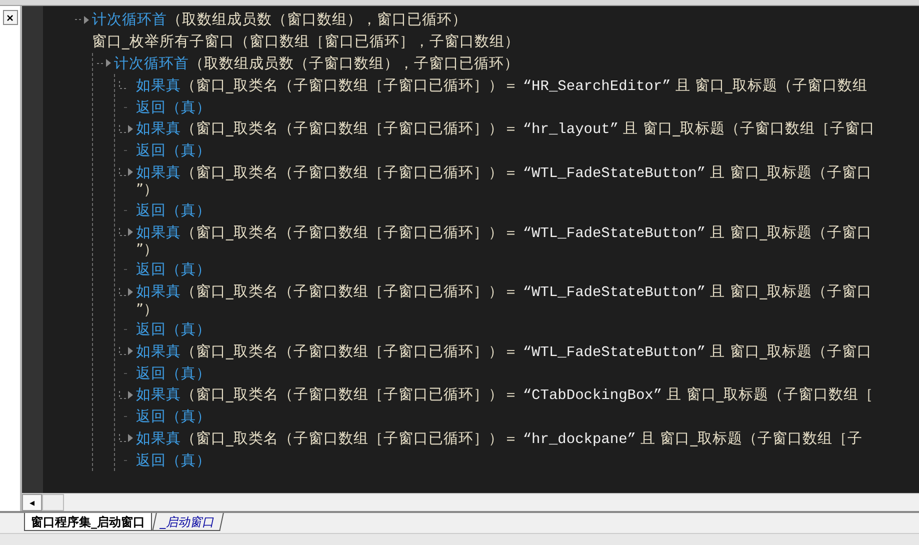  I want to click on code-line: 如果真（窗口_取类名（子窗口数组［子窗口已循环］）＝ “CTabDockingBox” 且 窗口_取标题（子窗口数组［, so click(505, 395).